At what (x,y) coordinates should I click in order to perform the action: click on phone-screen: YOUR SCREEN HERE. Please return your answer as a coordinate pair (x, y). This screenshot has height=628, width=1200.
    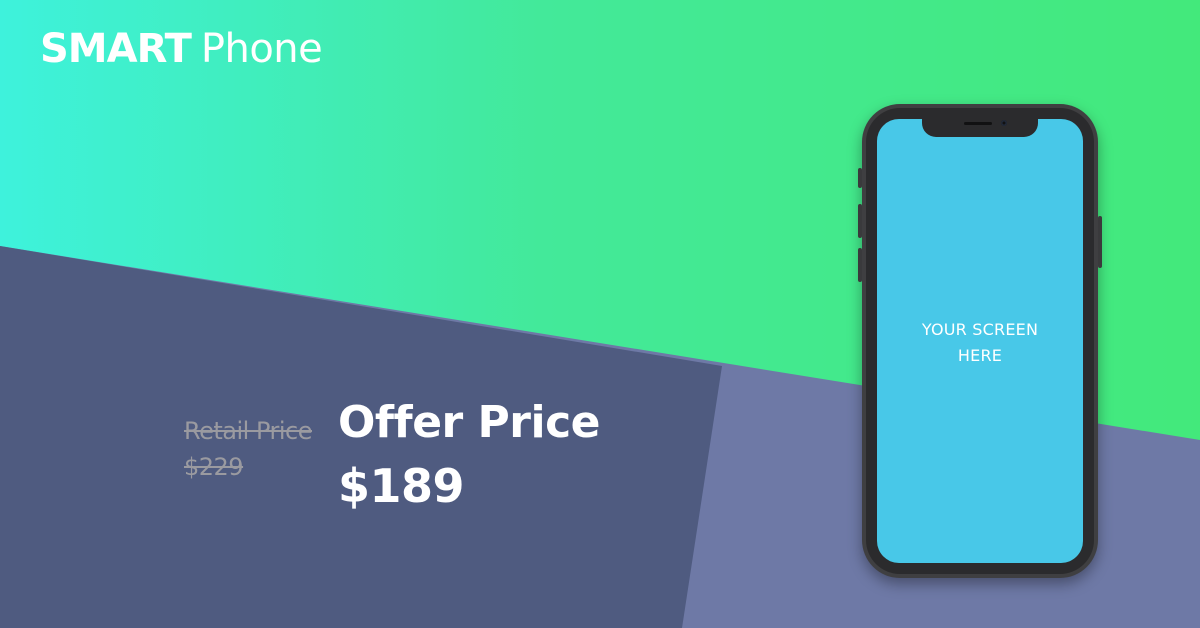
    Looking at the image, I should click on (980, 341).